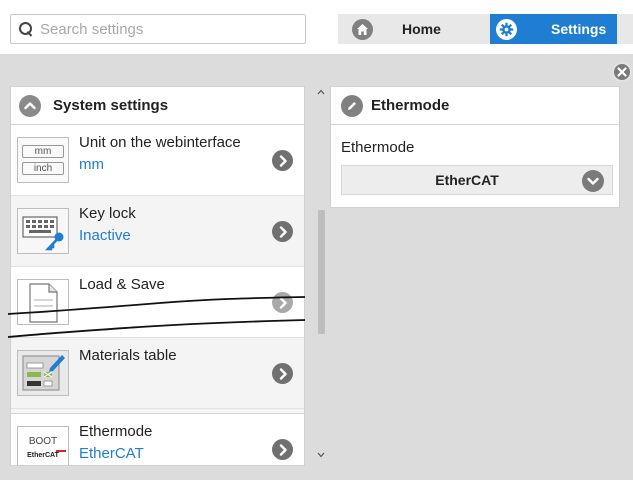 The width and height of the screenshot is (633, 480). Describe the element at coordinates (111, 105) in the screenshot. I see `system-settings-title: System settings` at that location.